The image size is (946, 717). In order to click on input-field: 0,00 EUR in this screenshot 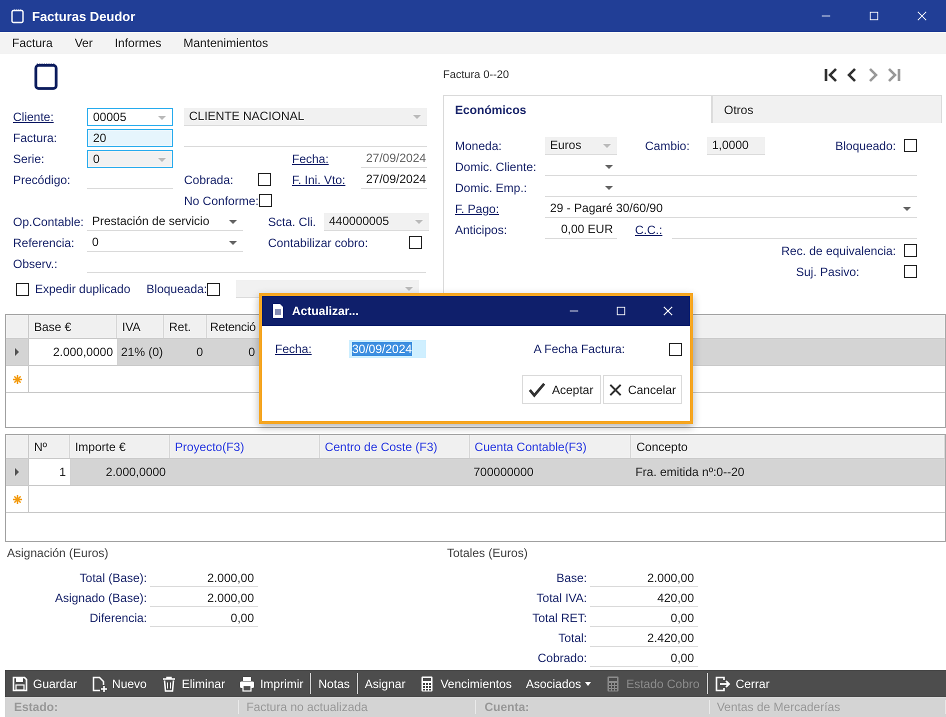, I will do `click(581, 229)`.